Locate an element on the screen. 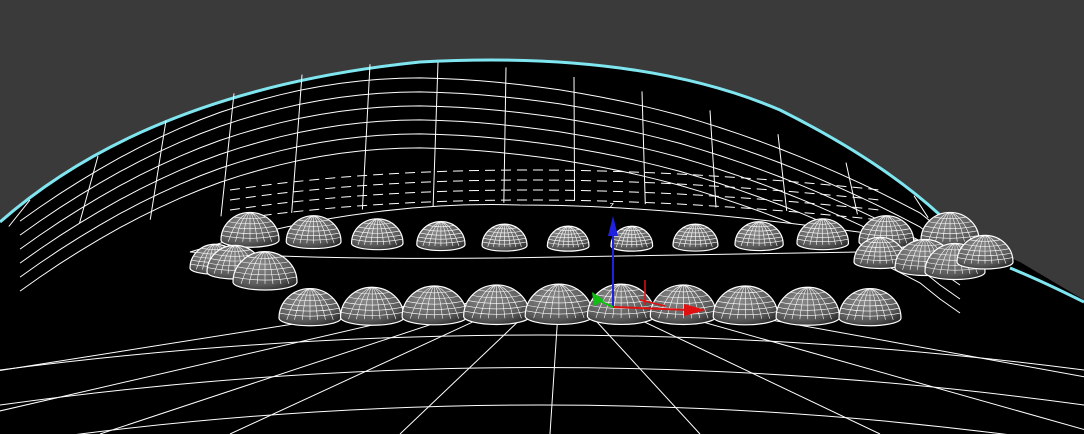 Image resolution: width=1084 pixels, height=434 pixels. wire-line is located at coordinates (574, 139).